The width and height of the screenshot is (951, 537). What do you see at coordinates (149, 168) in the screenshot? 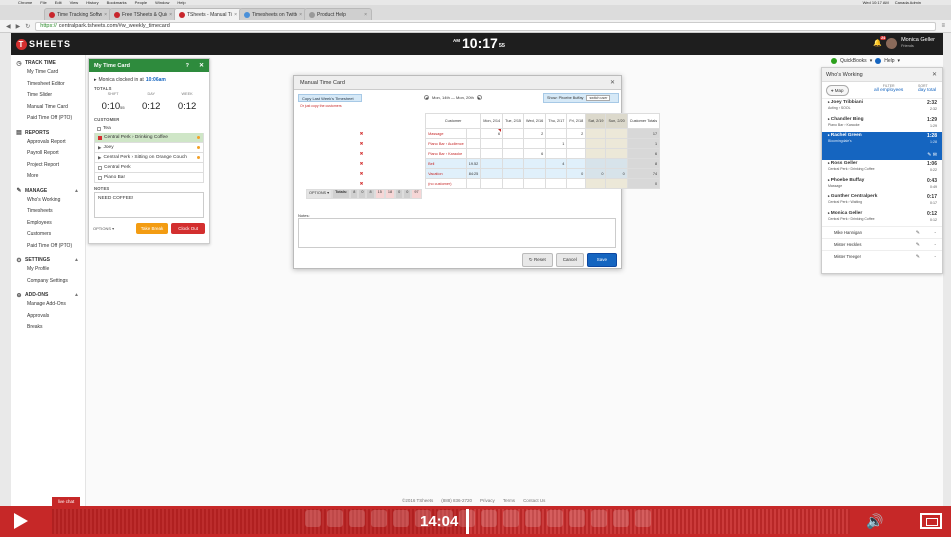
I see `customer-option: Central Perk` at bounding box center [149, 168].